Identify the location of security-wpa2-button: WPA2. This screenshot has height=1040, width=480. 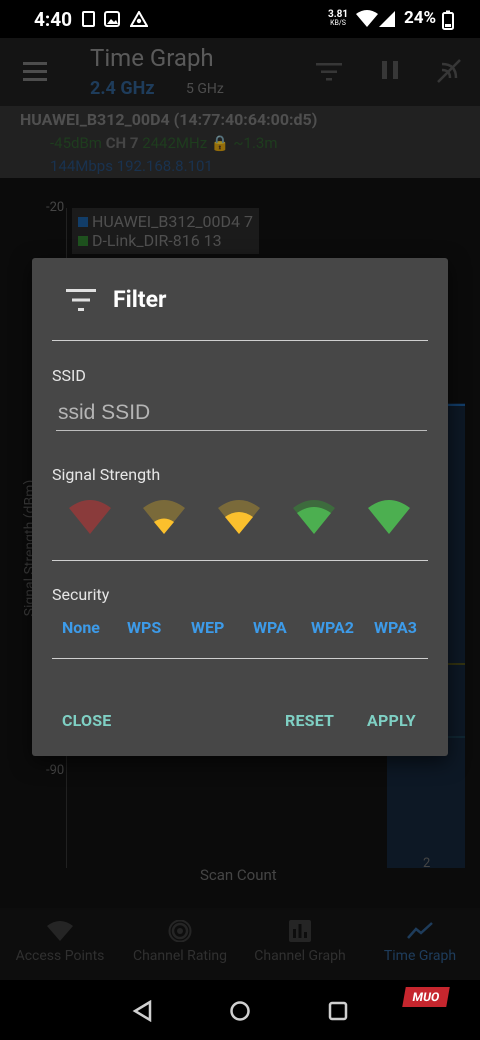
(332, 627).